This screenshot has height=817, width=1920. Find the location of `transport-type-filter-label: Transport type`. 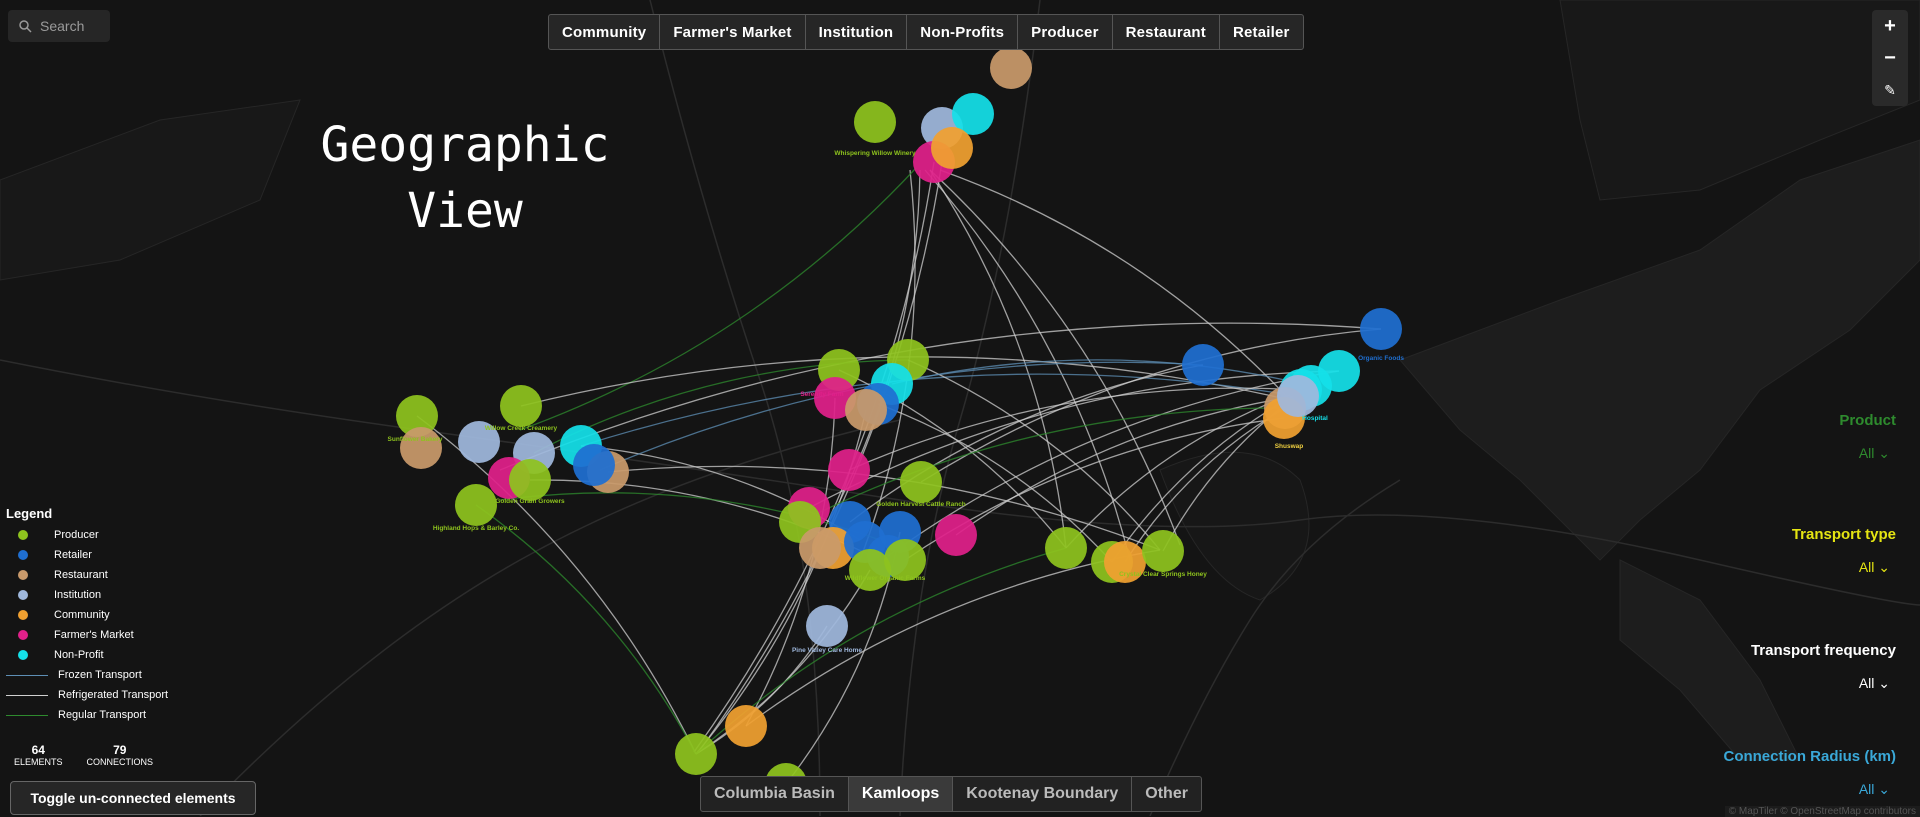

transport-type-filter-label: Transport type is located at coordinates (1843, 534).